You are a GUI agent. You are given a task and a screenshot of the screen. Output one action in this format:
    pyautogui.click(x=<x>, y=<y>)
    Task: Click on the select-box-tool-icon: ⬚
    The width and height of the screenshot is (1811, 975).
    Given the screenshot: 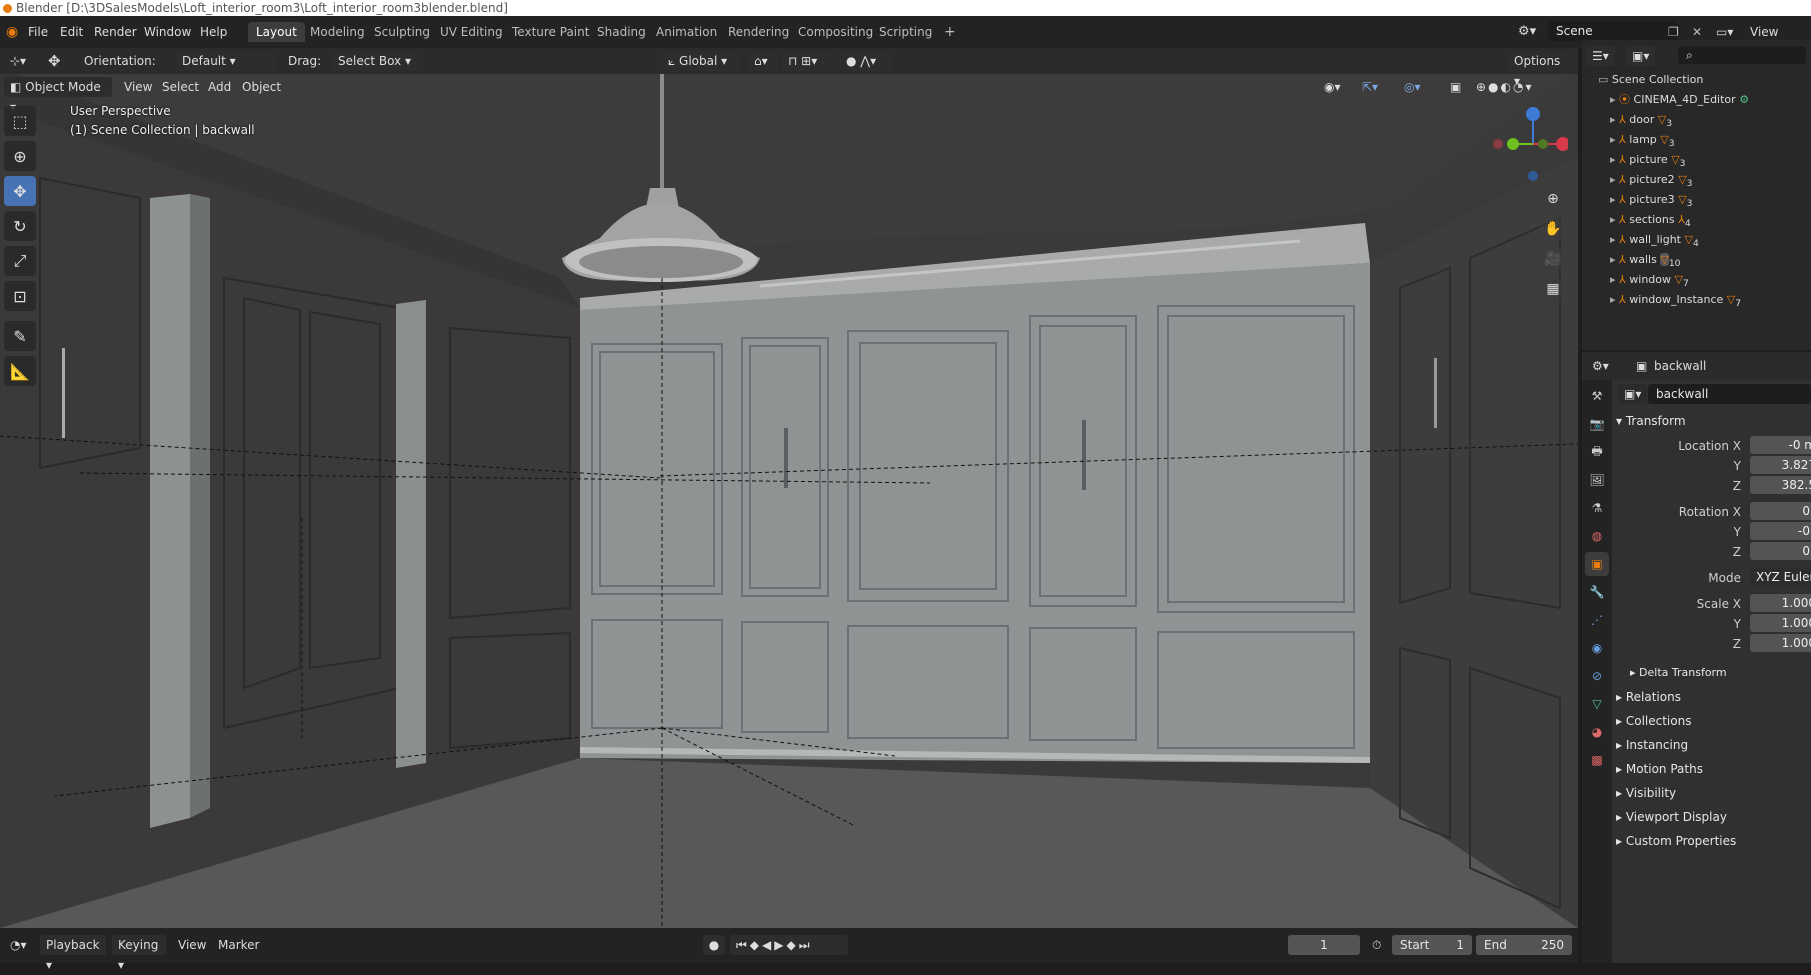 What is the action you would take?
    pyautogui.click(x=20, y=121)
    